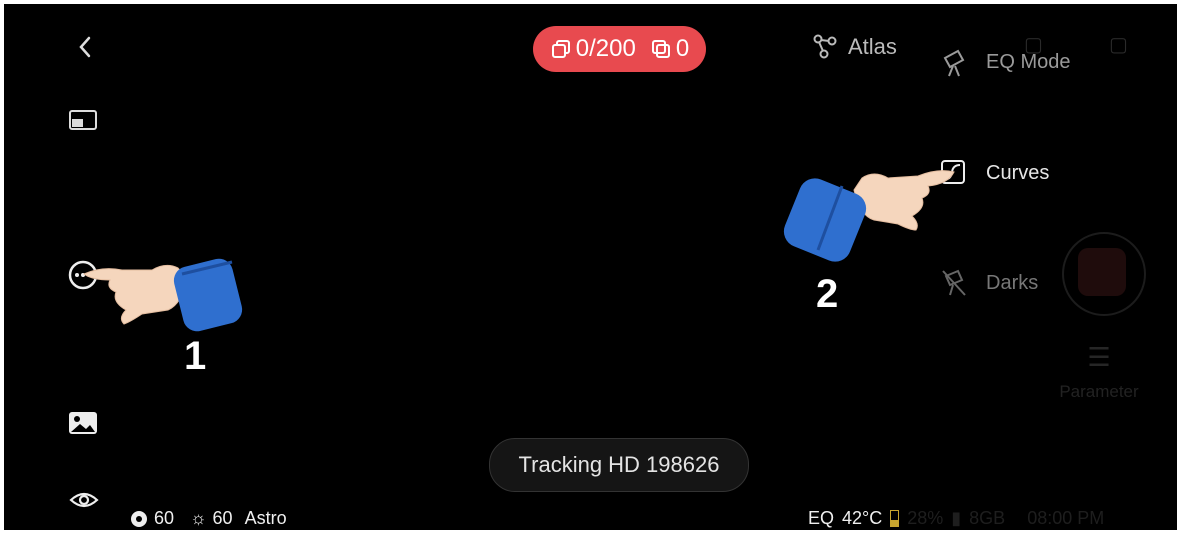 The width and height of the screenshot is (1181, 534). I want to click on parameter-label: Parameter, so click(1099, 391).